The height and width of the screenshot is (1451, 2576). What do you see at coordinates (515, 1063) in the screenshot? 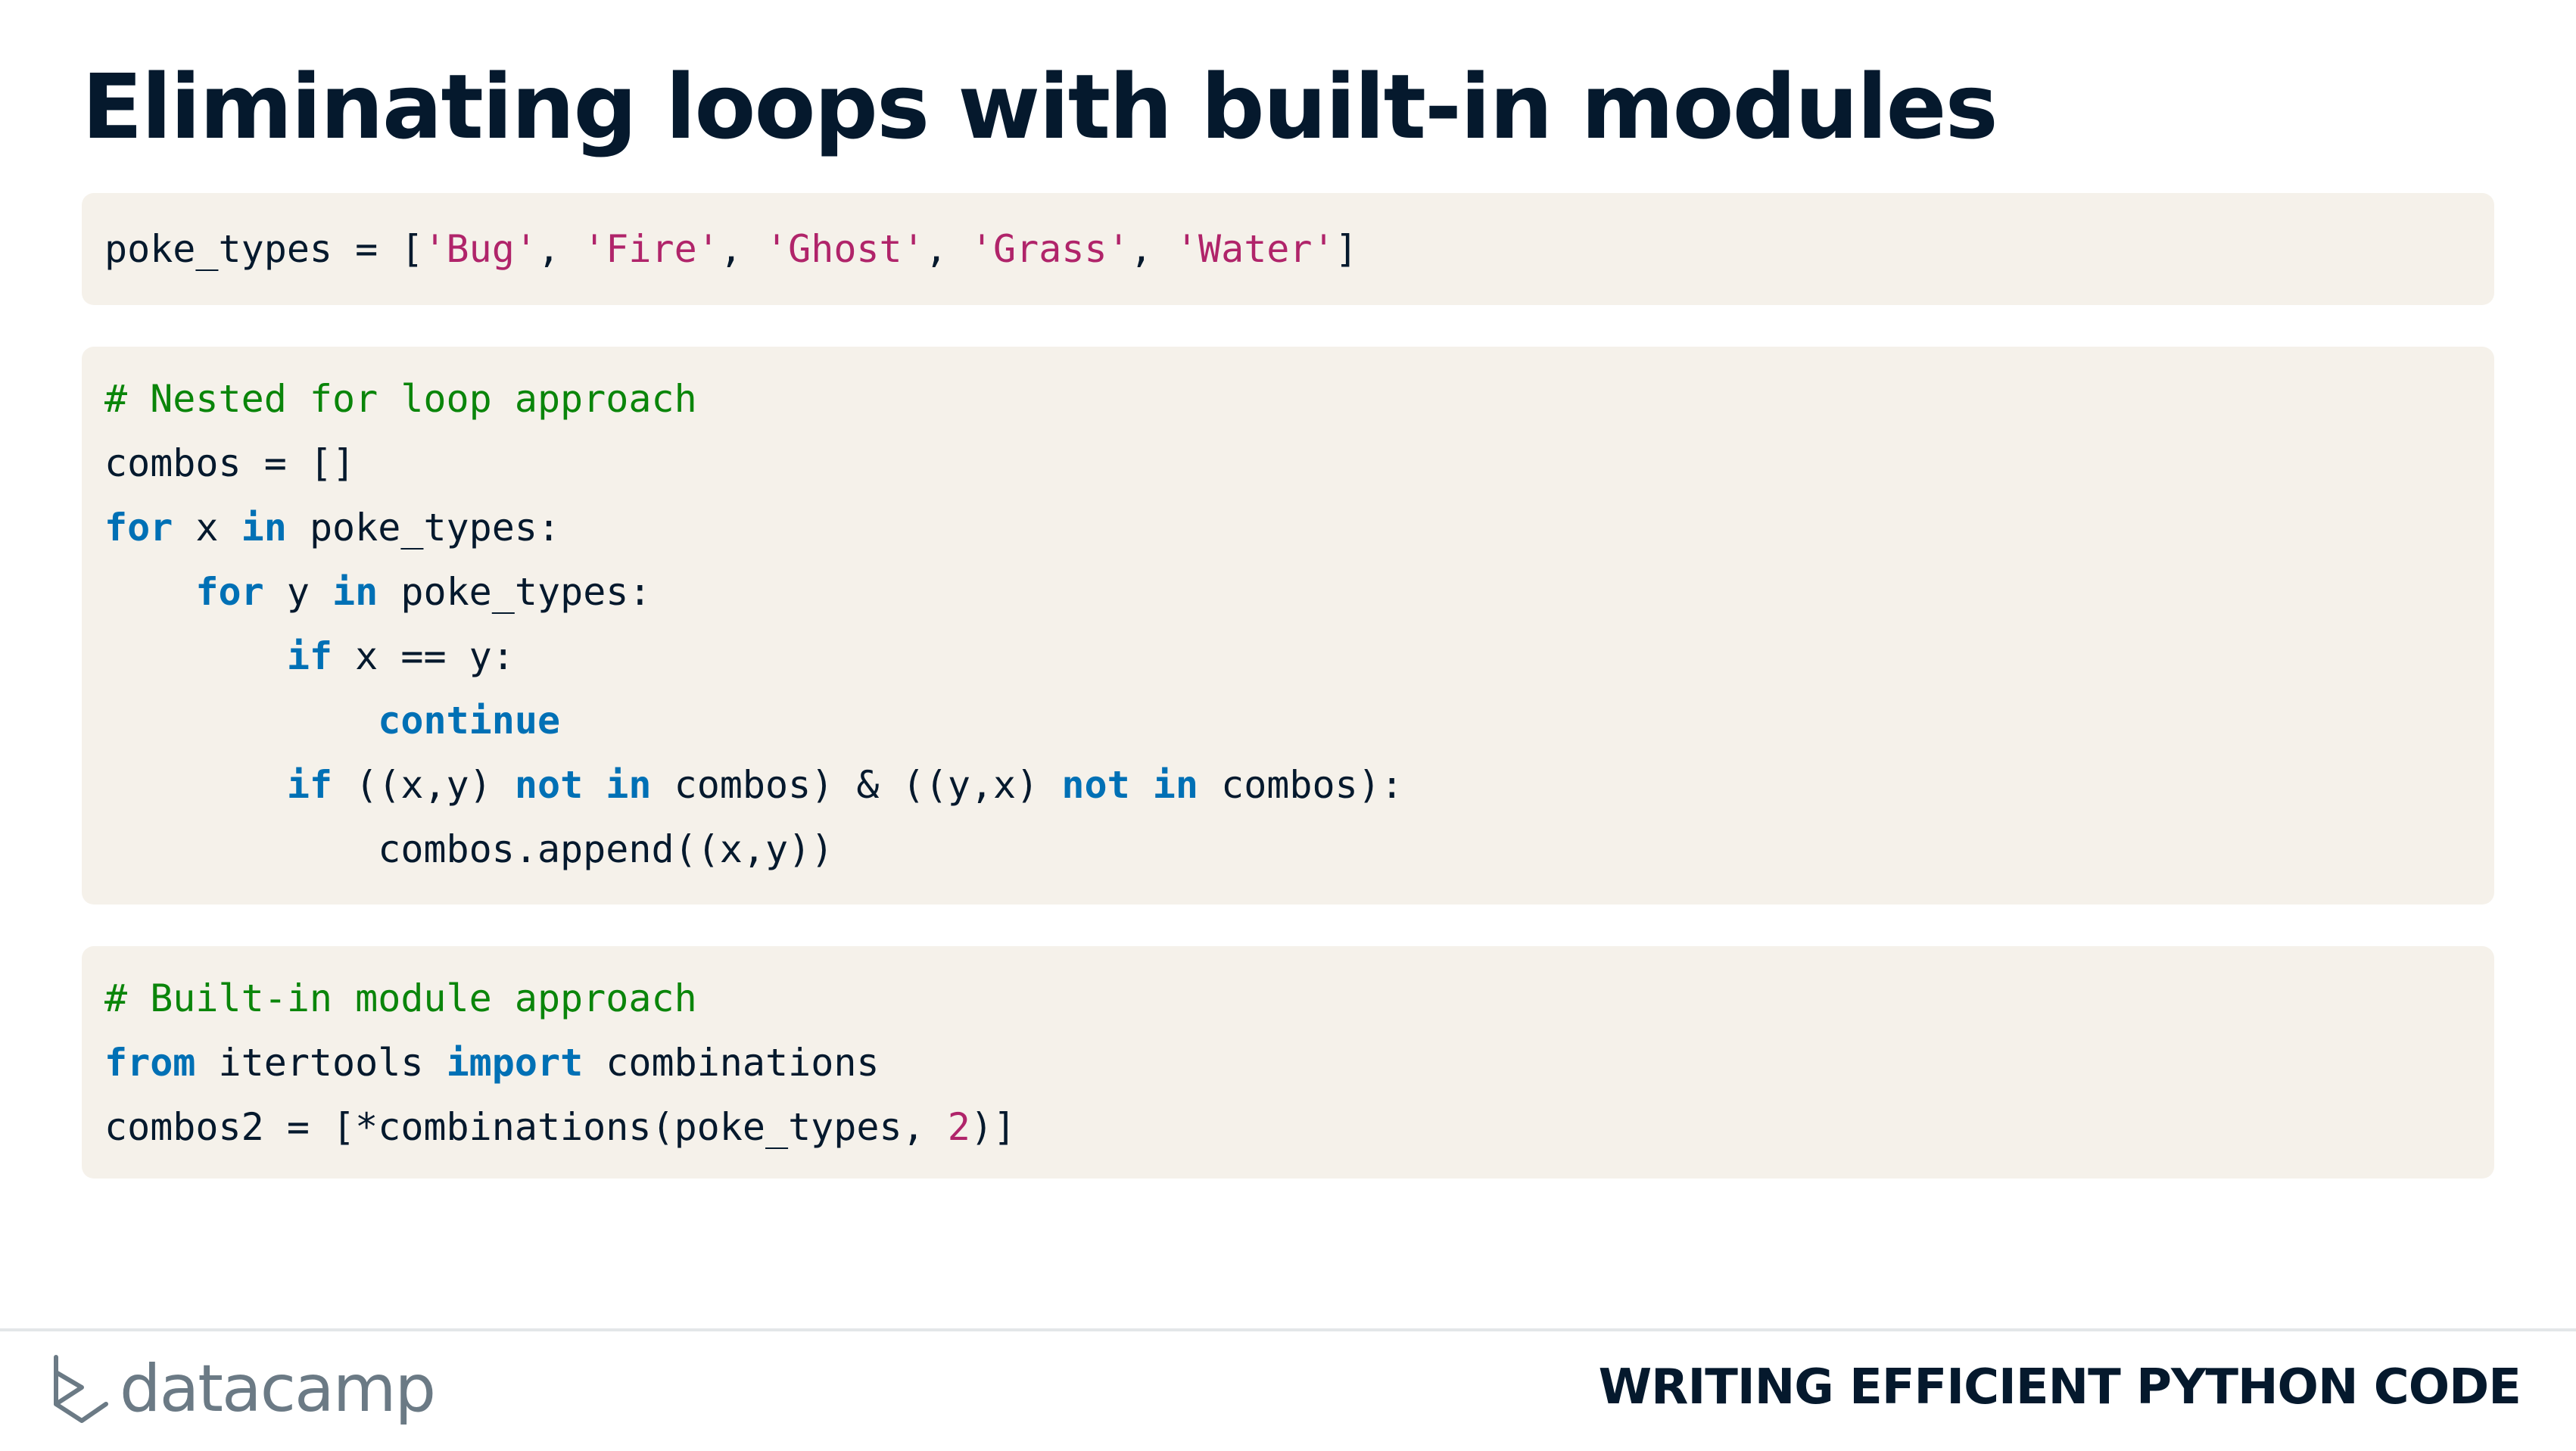
I see `code-token-kw: import` at bounding box center [515, 1063].